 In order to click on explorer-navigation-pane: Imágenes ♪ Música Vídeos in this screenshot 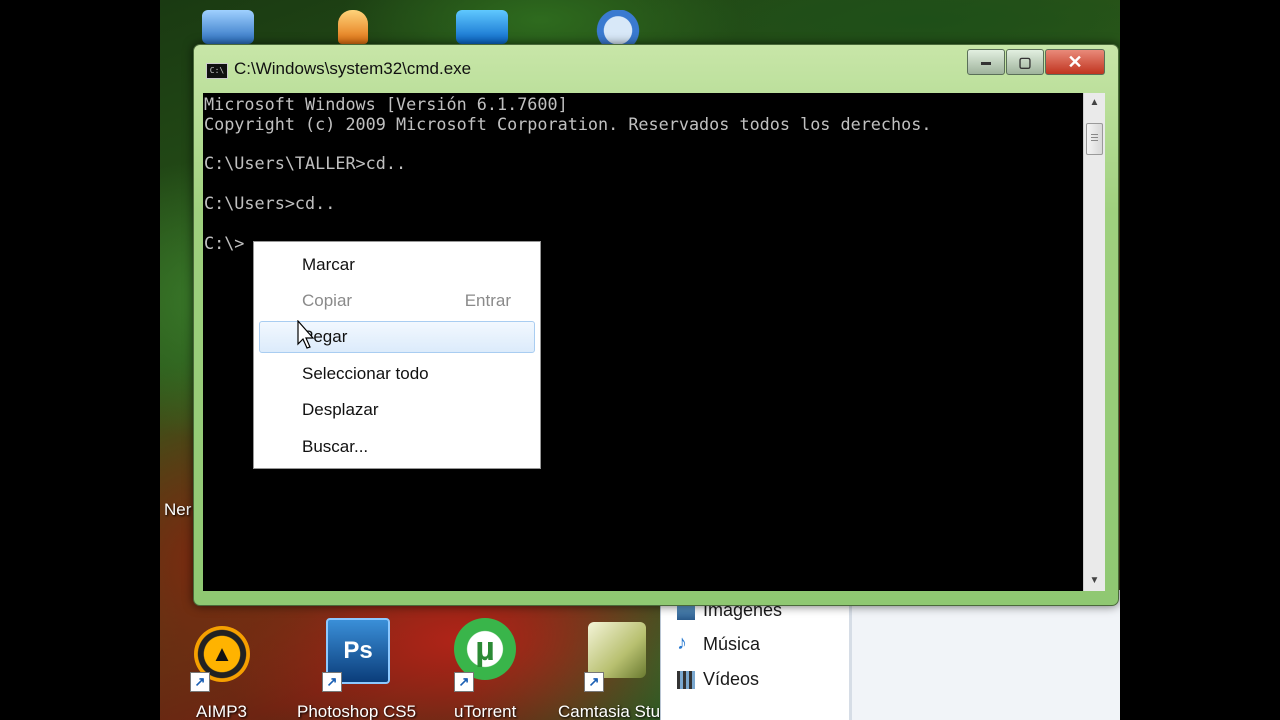, I will do `click(756, 655)`.